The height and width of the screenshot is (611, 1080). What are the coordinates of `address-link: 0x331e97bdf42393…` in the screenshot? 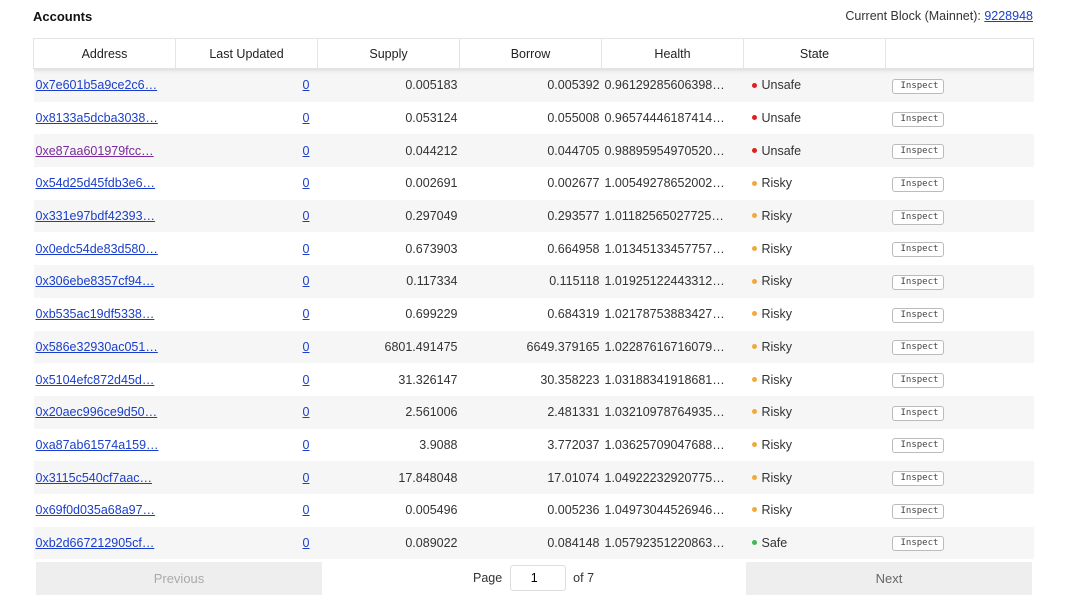 It's located at (96, 216).